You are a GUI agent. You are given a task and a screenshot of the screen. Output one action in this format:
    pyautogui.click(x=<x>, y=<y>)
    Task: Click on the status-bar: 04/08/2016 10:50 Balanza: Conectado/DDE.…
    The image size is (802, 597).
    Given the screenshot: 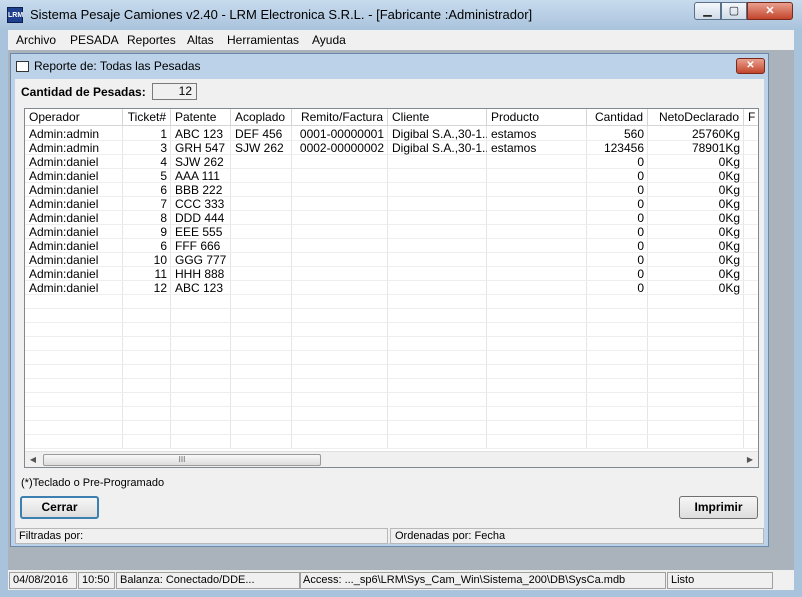 What is the action you would take?
    pyautogui.click(x=401, y=580)
    